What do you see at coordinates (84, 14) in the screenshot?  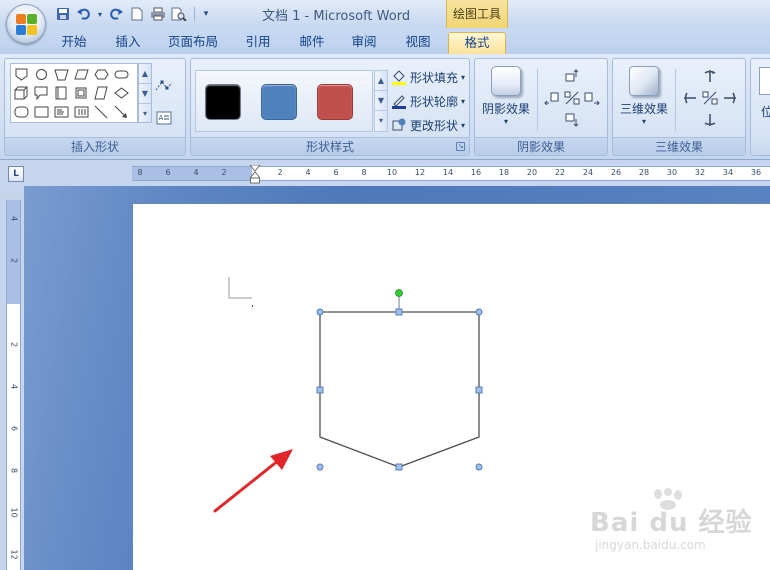 I see `undo-icon` at bounding box center [84, 14].